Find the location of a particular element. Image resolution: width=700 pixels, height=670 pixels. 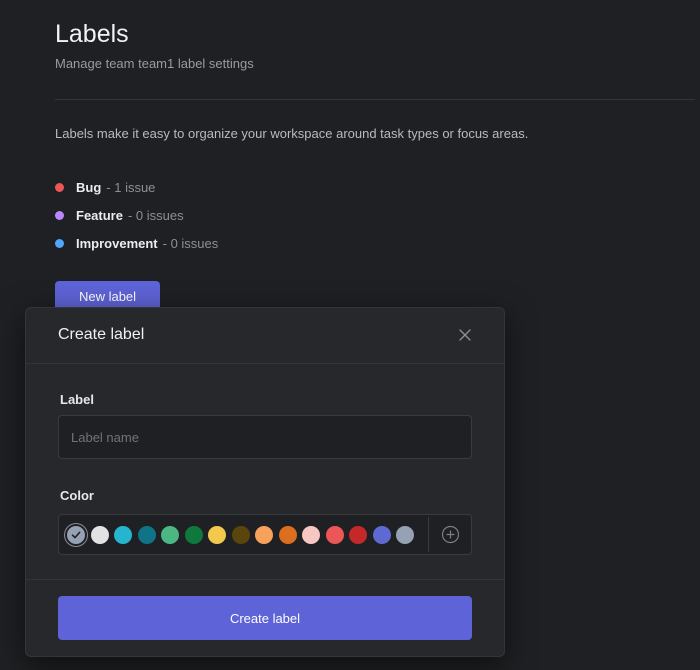

modal-header: Create label is located at coordinates (265, 336).